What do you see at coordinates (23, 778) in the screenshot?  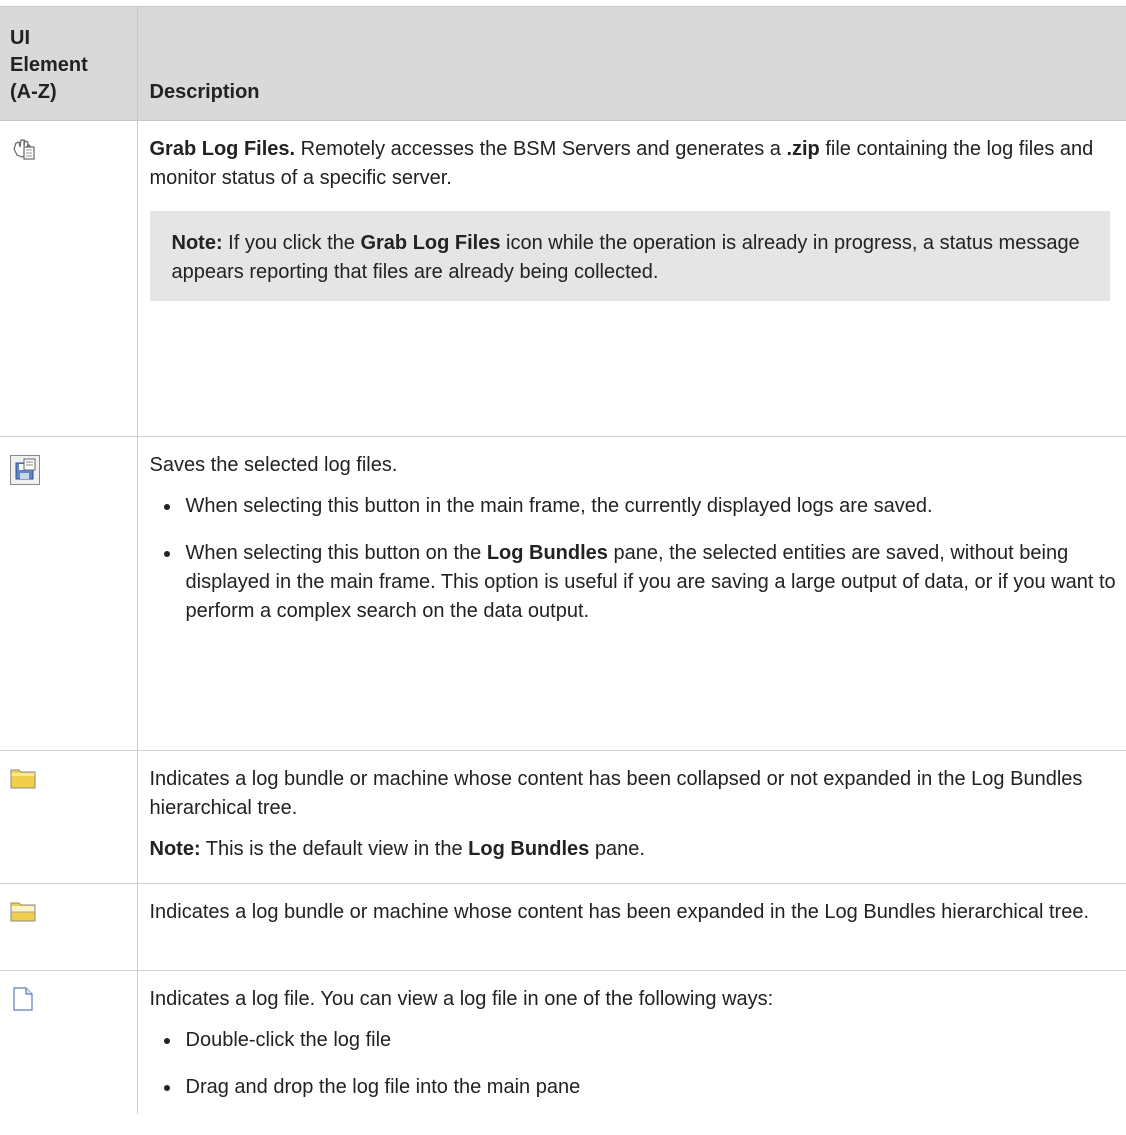 I see `folder-closed-icon` at bounding box center [23, 778].